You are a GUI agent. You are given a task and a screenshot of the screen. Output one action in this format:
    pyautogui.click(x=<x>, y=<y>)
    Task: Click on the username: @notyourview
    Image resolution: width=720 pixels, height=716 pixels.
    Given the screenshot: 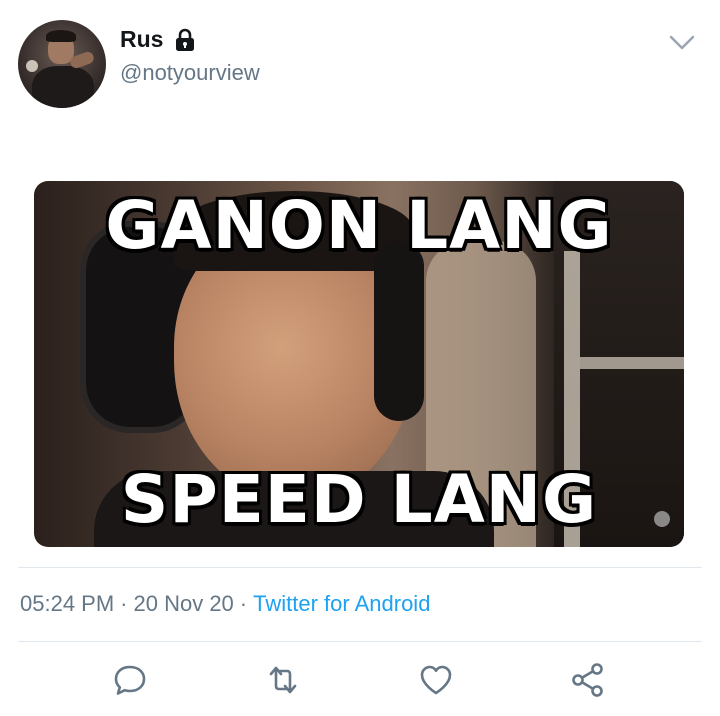 What is the action you would take?
    pyautogui.click(x=190, y=73)
    